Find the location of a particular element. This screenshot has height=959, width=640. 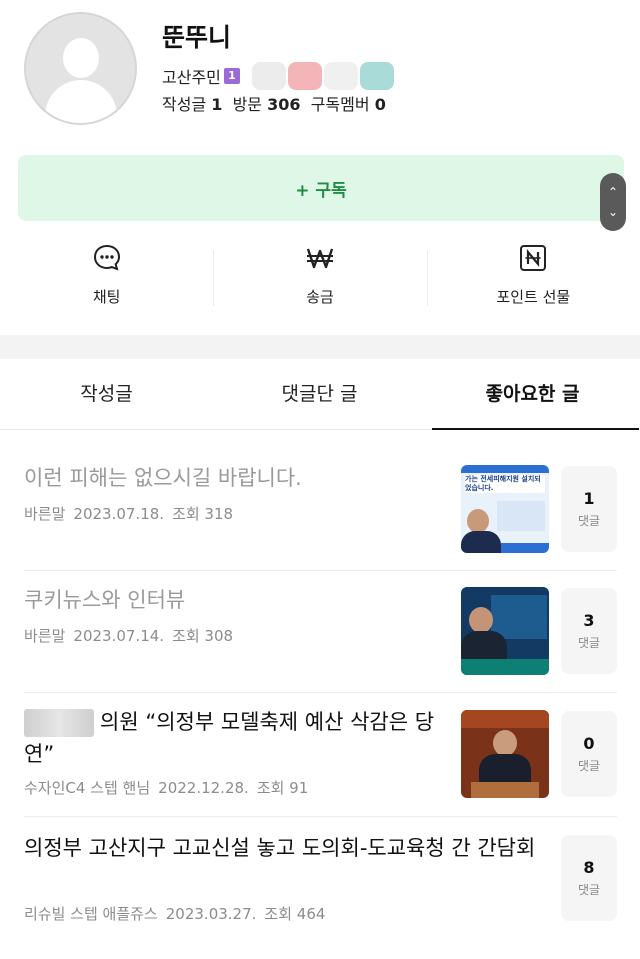

thumb-caption: 가는 전세피해지원 설치되었습니다. is located at coordinates (505, 484).